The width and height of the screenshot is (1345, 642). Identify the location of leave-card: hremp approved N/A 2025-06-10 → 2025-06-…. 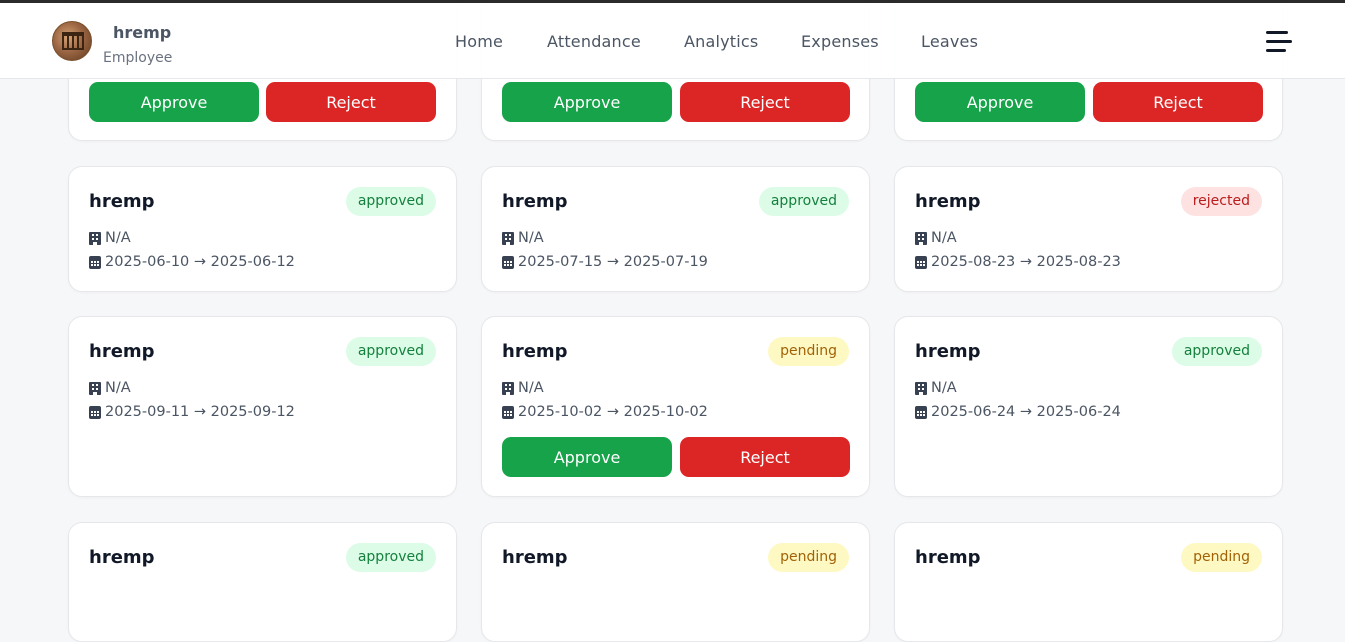
(262, 229).